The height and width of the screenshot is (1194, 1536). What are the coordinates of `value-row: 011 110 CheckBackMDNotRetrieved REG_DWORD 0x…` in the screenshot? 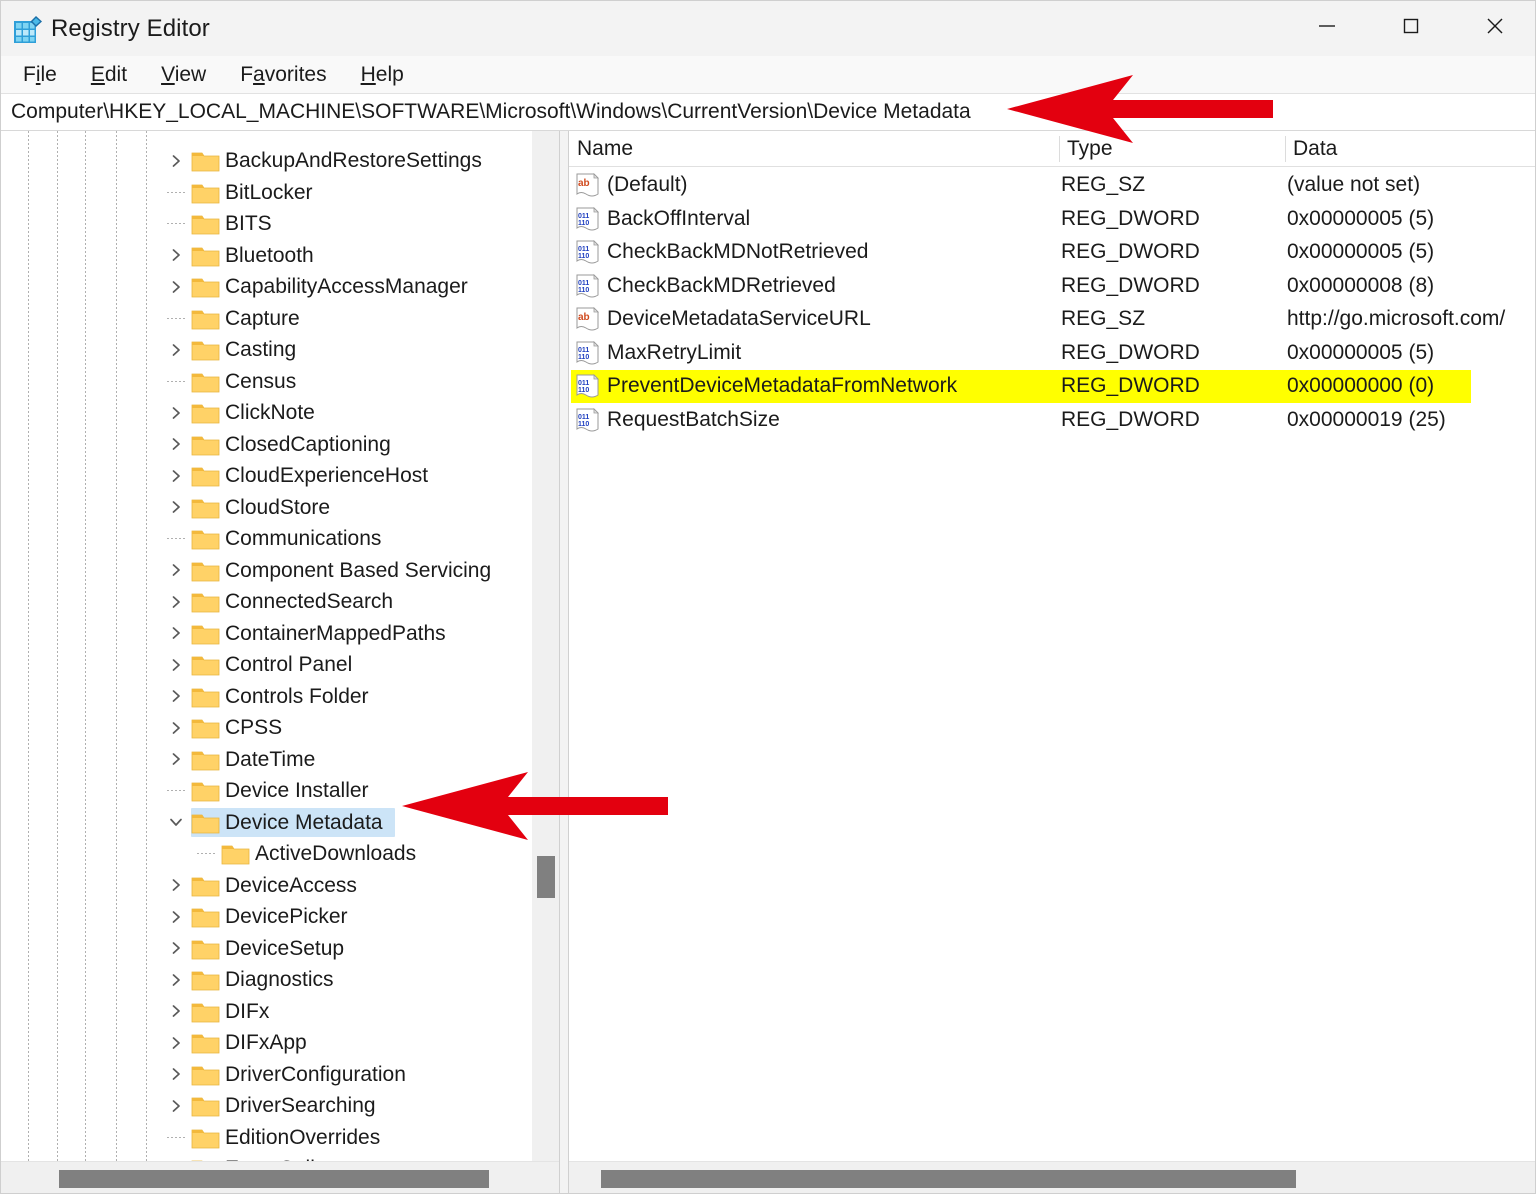 It's located at (1052, 253).